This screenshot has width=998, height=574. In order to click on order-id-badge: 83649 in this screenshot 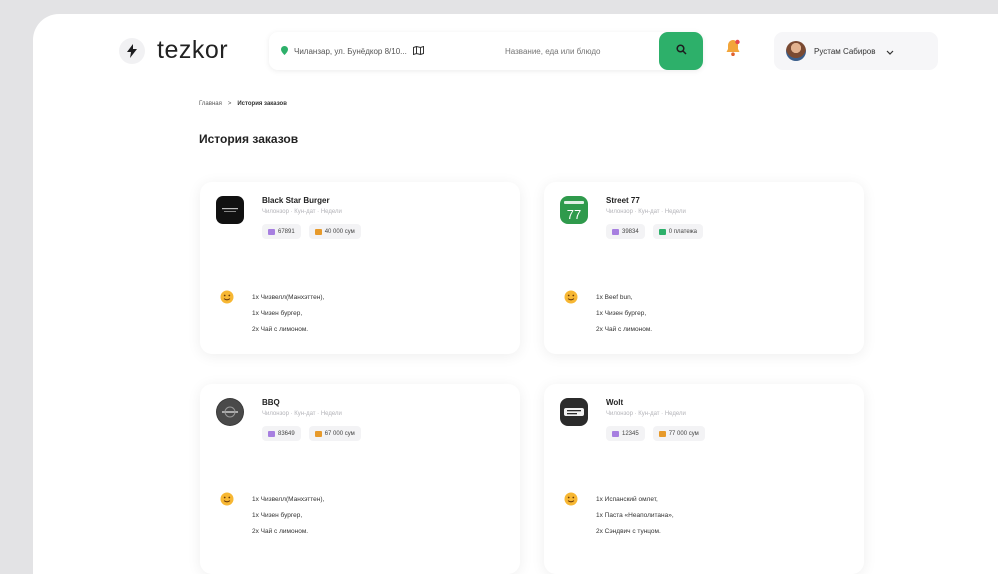, I will do `click(281, 433)`.